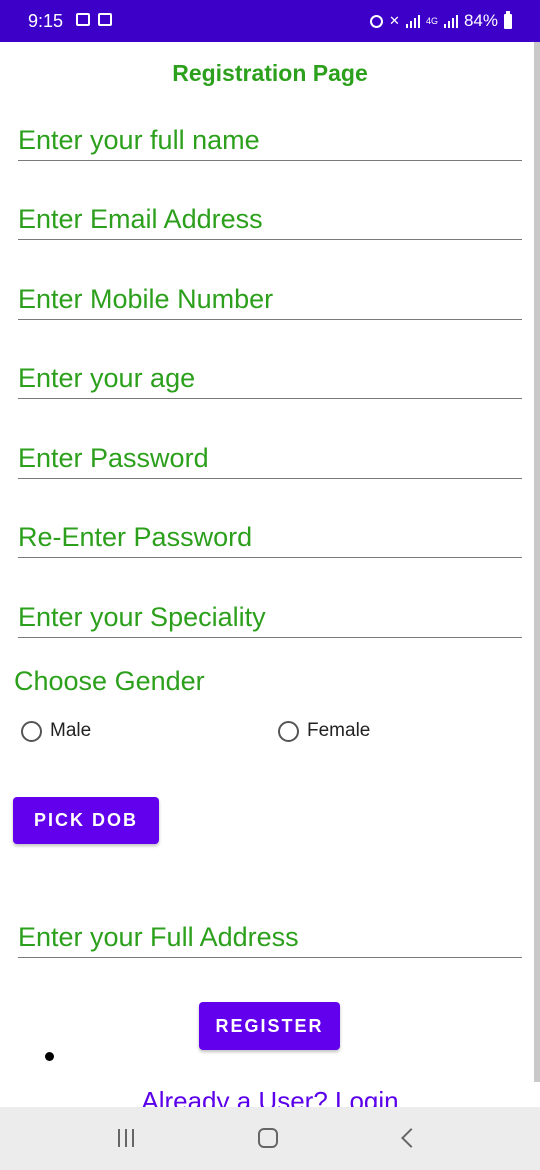 The width and height of the screenshot is (540, 1170). I want to click on pick-dob-button: PICK DOB, so click(86, 820).